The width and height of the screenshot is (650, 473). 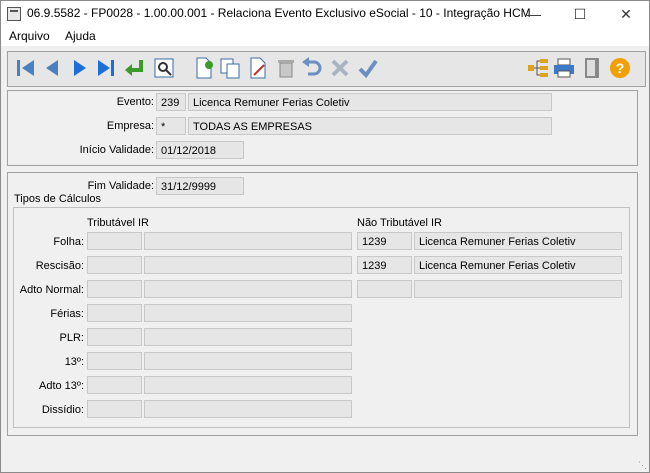 What do you see at coordinates (370, 126) in the screenshot?
I see `empresa-desc-field: TODAS AS EMPRESAS` at bounding box center [370, 126].